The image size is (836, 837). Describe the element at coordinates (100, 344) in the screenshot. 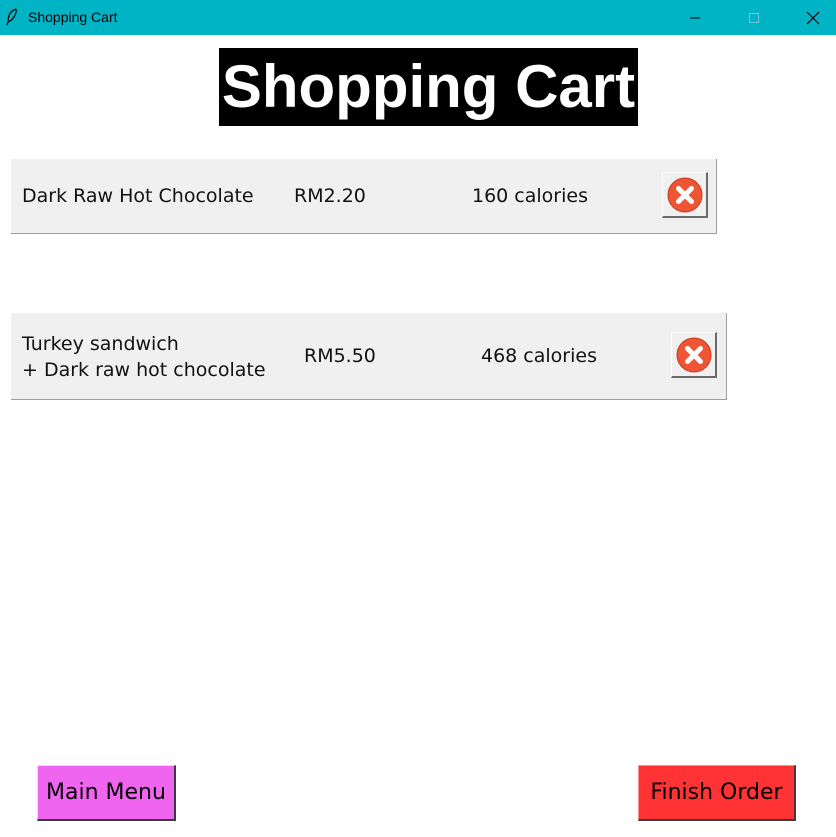

I see `item-name-line: Turkey sandwich` at that location.